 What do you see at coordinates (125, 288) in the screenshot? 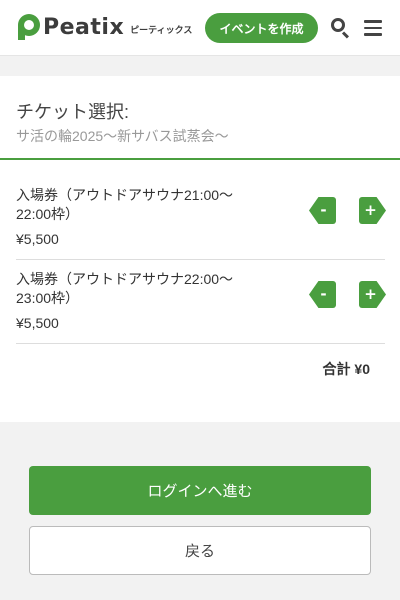
I see `ticket-name: 入場券（アウトドアサウナ22:00〜23:00枠）` at bounding box center [125, 288].